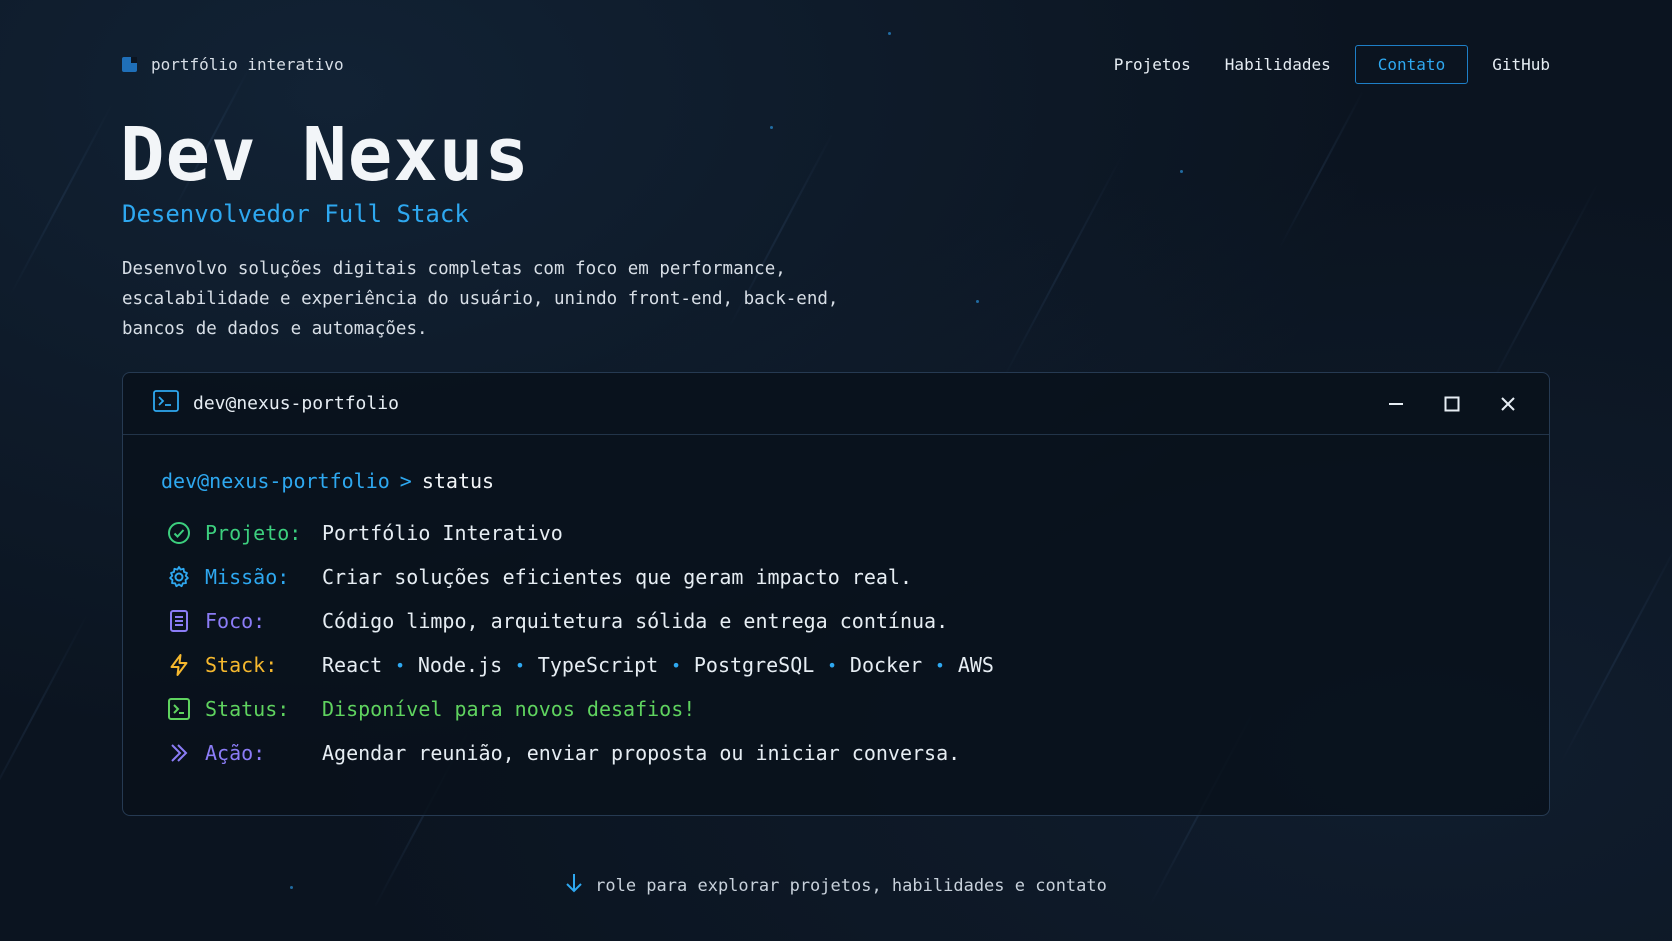 This screenshot has width=1672, height=941. I want to click on row-label: Missão:, so click(247, 577).